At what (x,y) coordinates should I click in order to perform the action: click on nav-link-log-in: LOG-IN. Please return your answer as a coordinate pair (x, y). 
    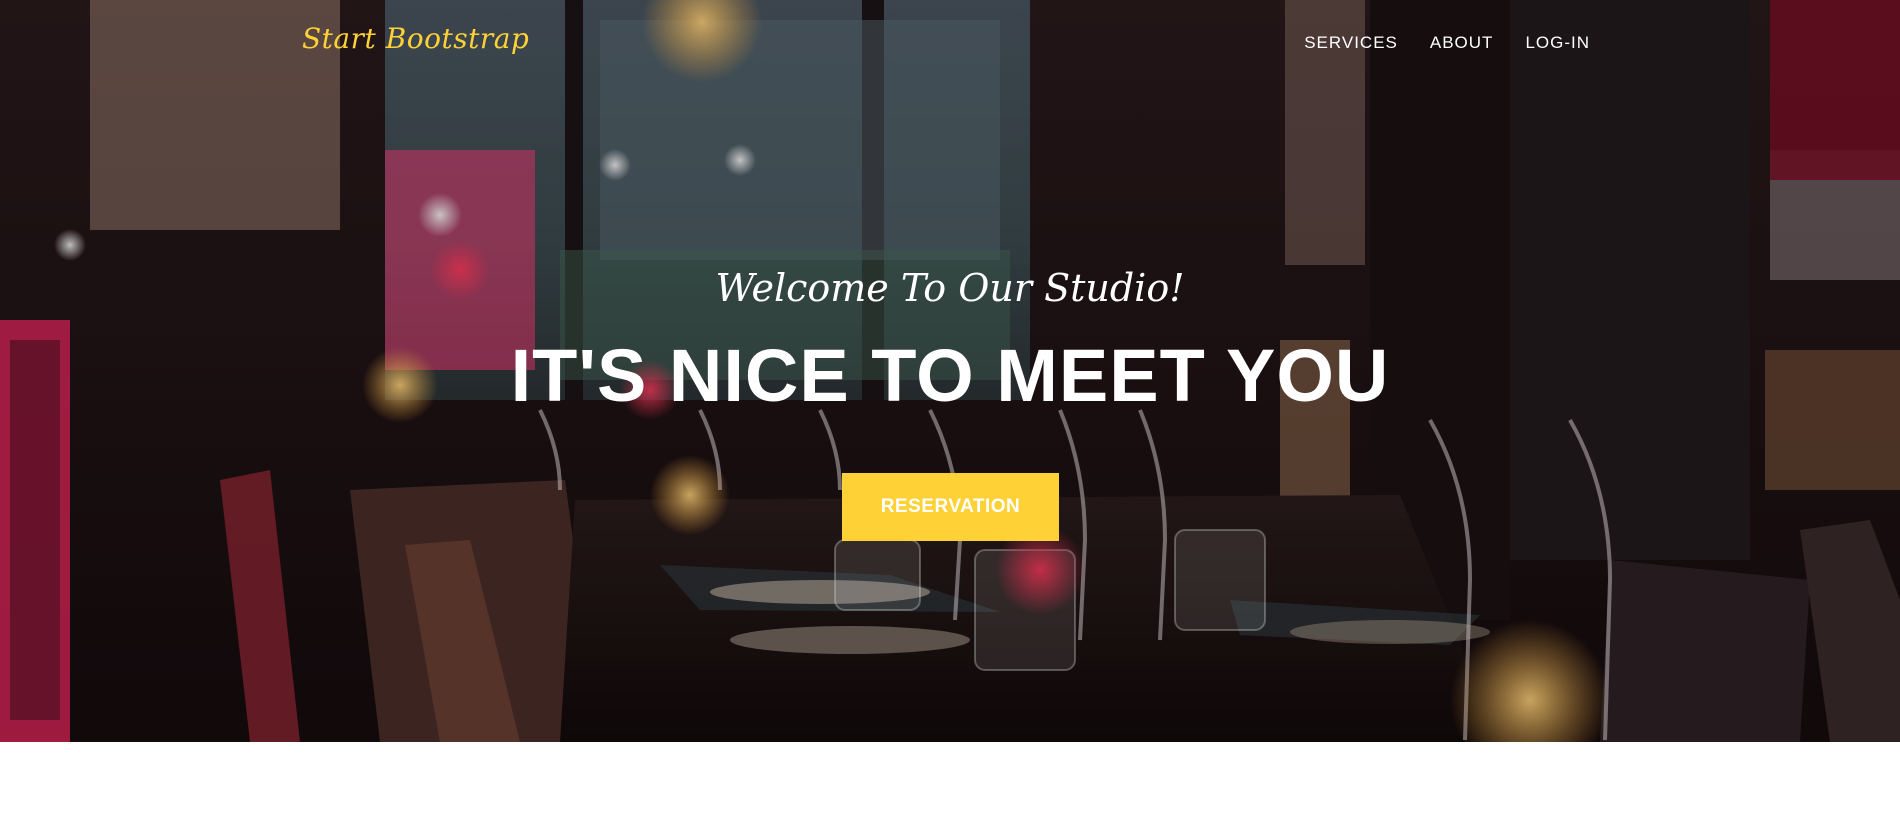
    Looking at the image, I should click on (1557, 43).